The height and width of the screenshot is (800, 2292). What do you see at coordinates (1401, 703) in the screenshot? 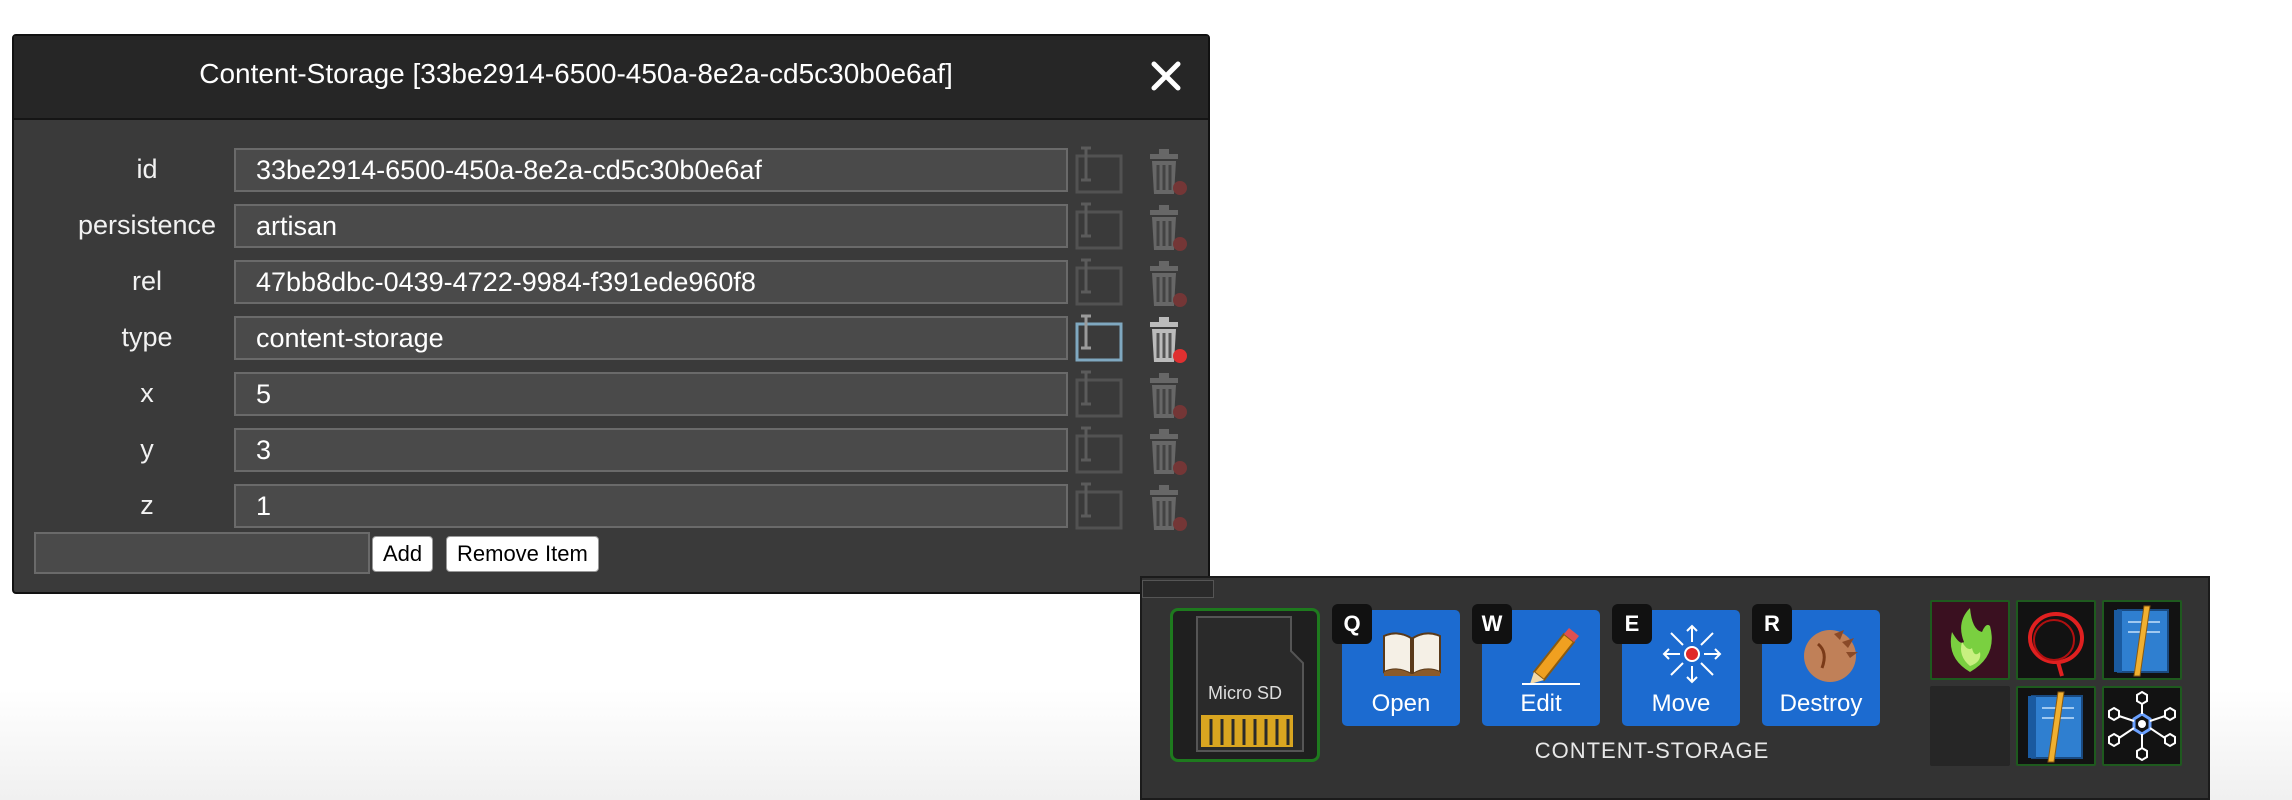
I see `action-label: Open` at bounding box center [1401, 703].